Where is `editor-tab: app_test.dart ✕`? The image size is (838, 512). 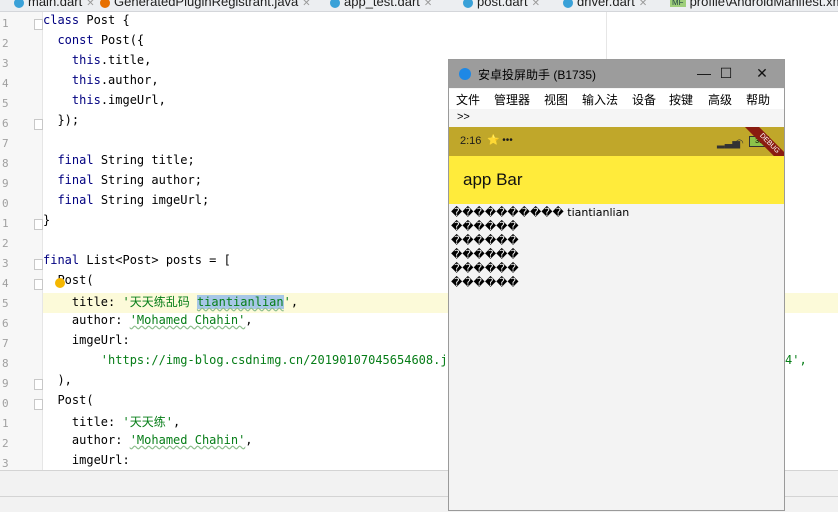
editor-tab: app_test.dart ✕ is located at coordinates (381, 5).